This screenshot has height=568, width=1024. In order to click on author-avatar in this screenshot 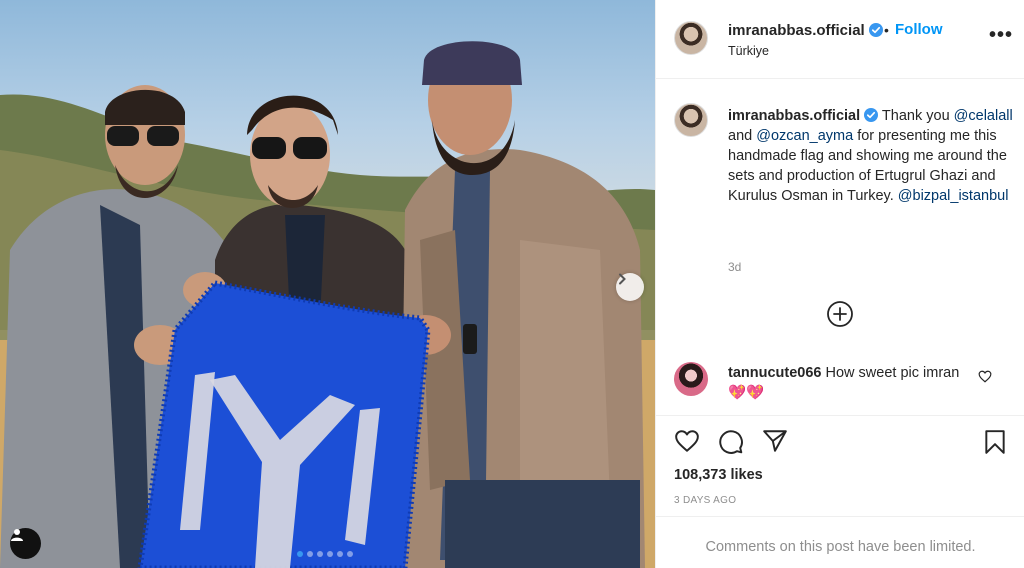, I will do `click(691, 38)`.